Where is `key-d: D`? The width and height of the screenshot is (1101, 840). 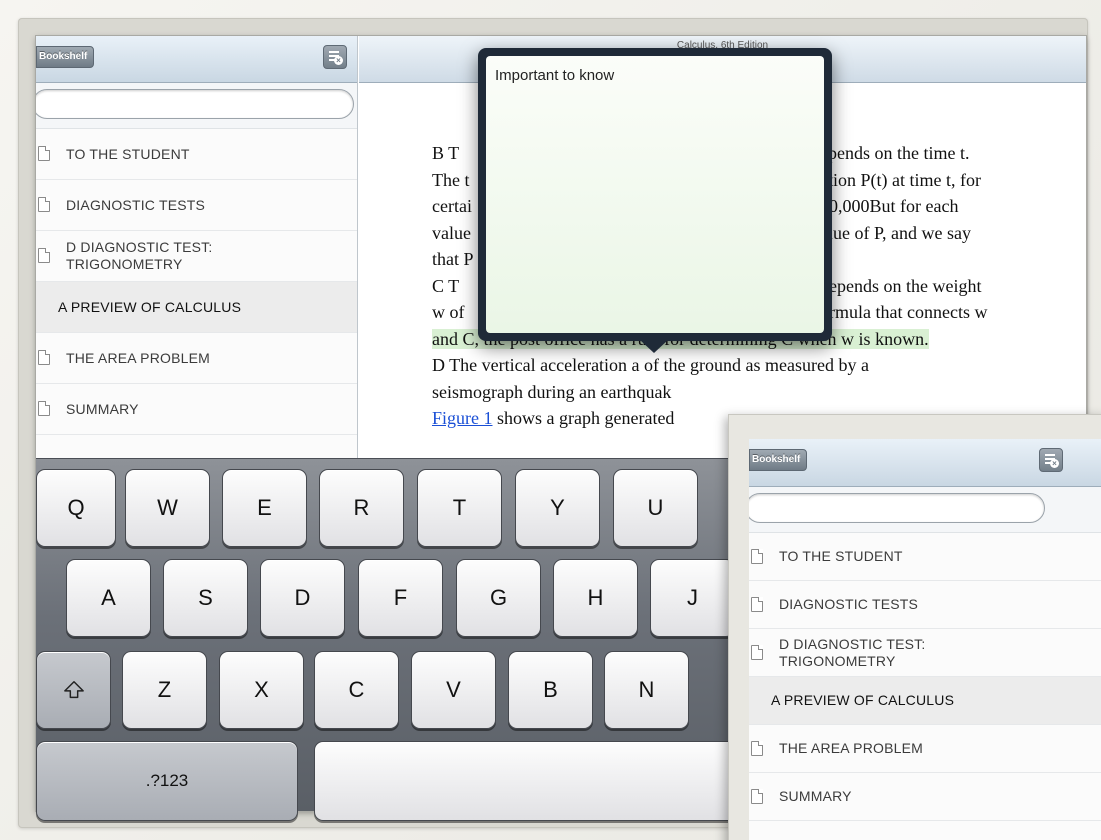
key-d: D is located at coordinates (302, 598).